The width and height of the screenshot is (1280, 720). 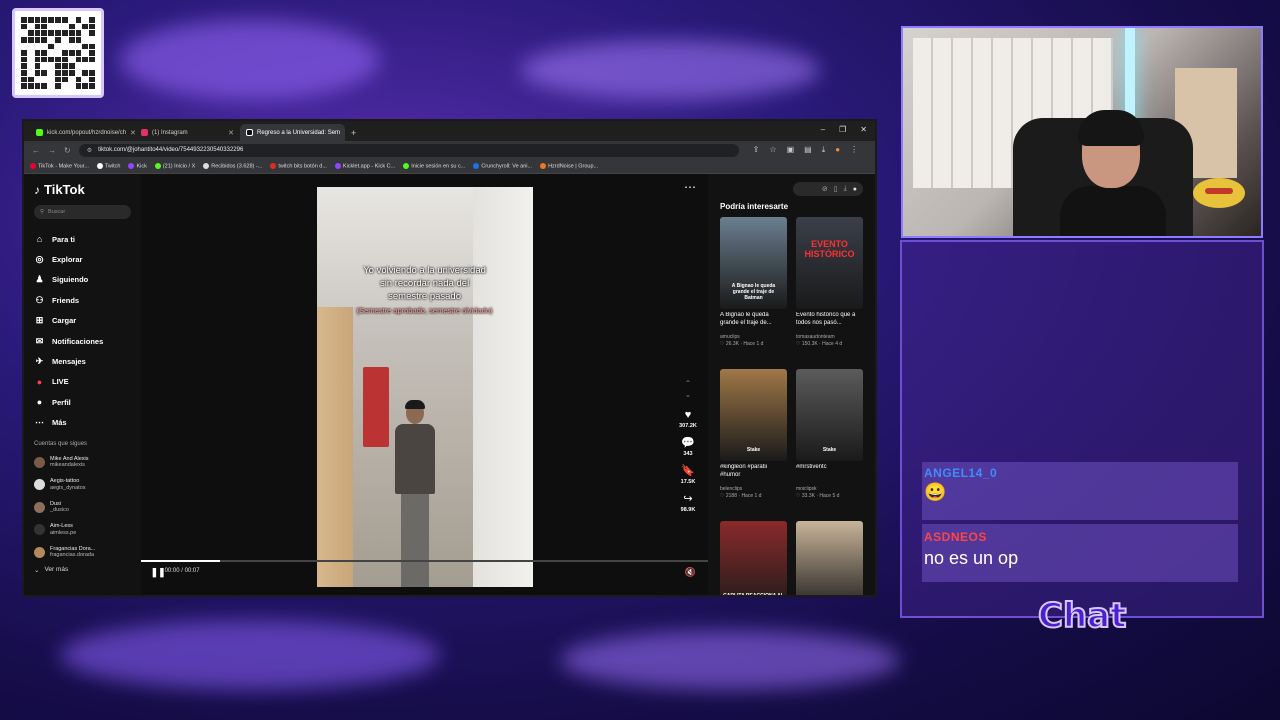 What do you see at coordinates (112, 166) in the screenshot?
I see `bookmark-label: Twitch` at bounding box center [112, 166].